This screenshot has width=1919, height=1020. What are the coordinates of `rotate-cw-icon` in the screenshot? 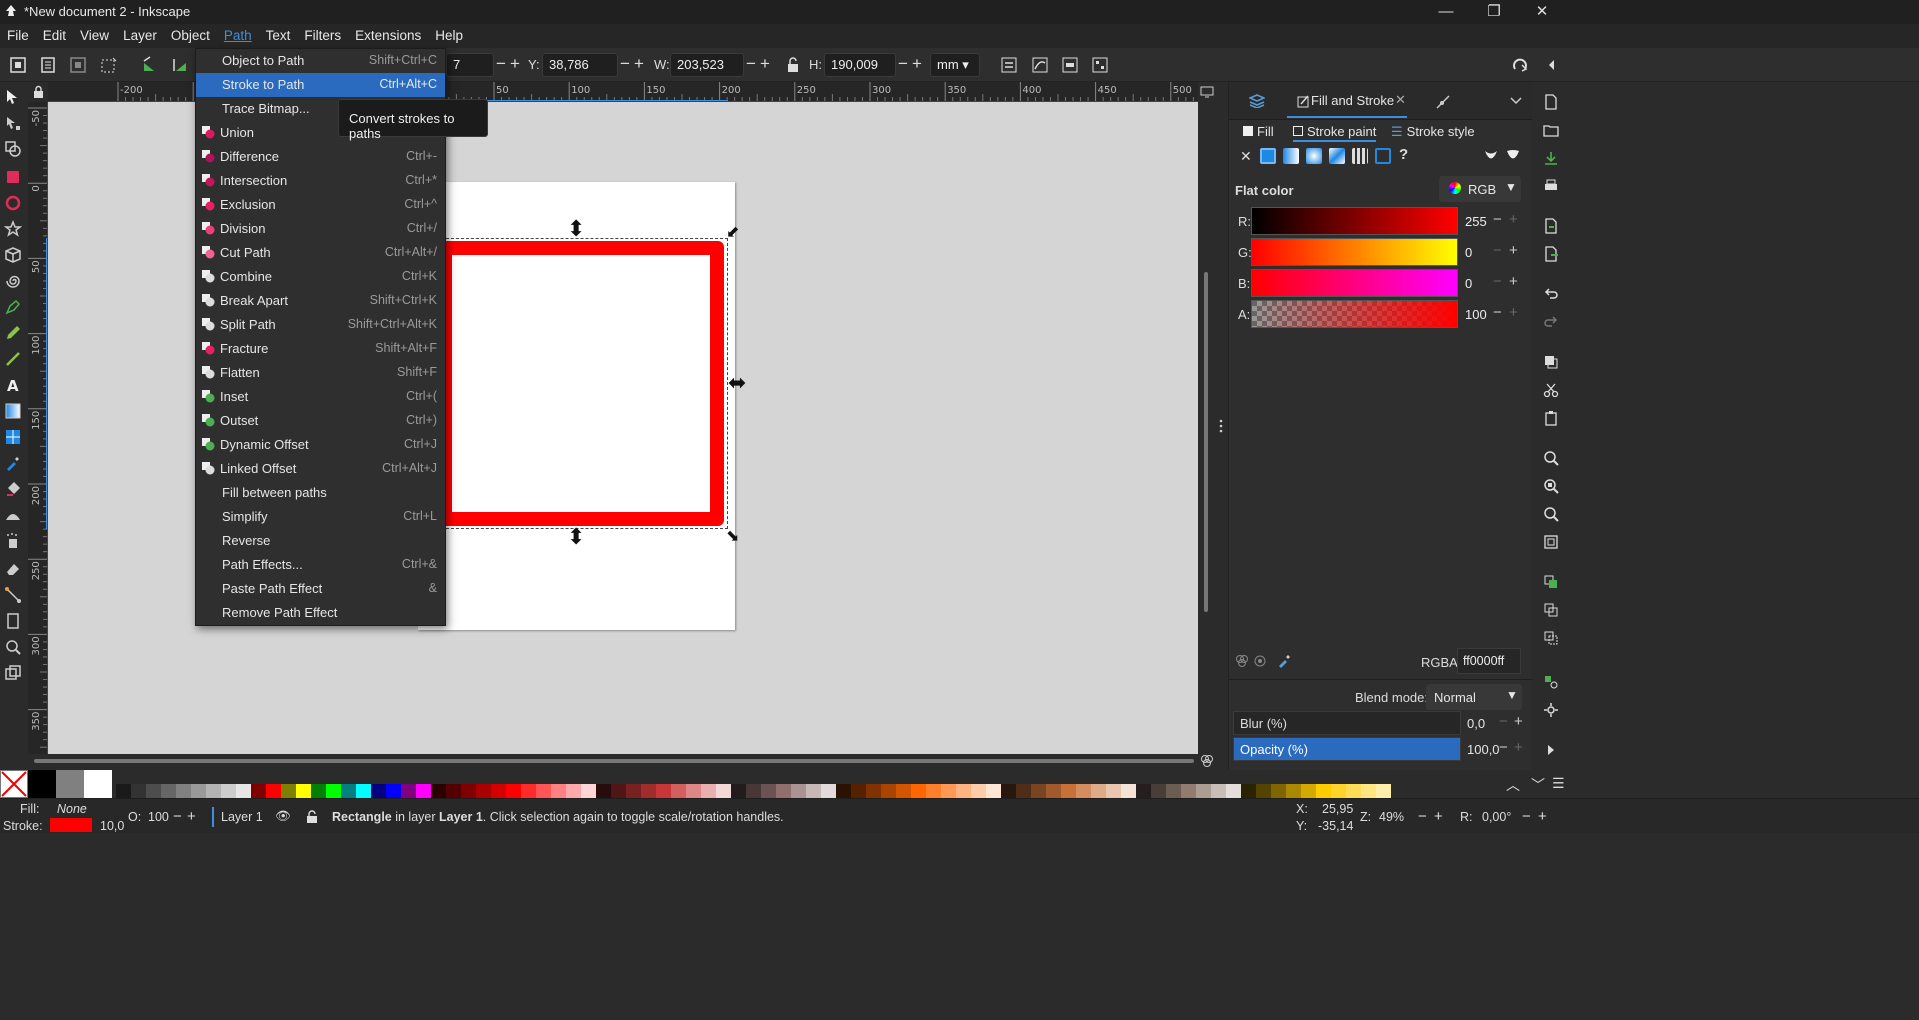 It's located at (180, 65).